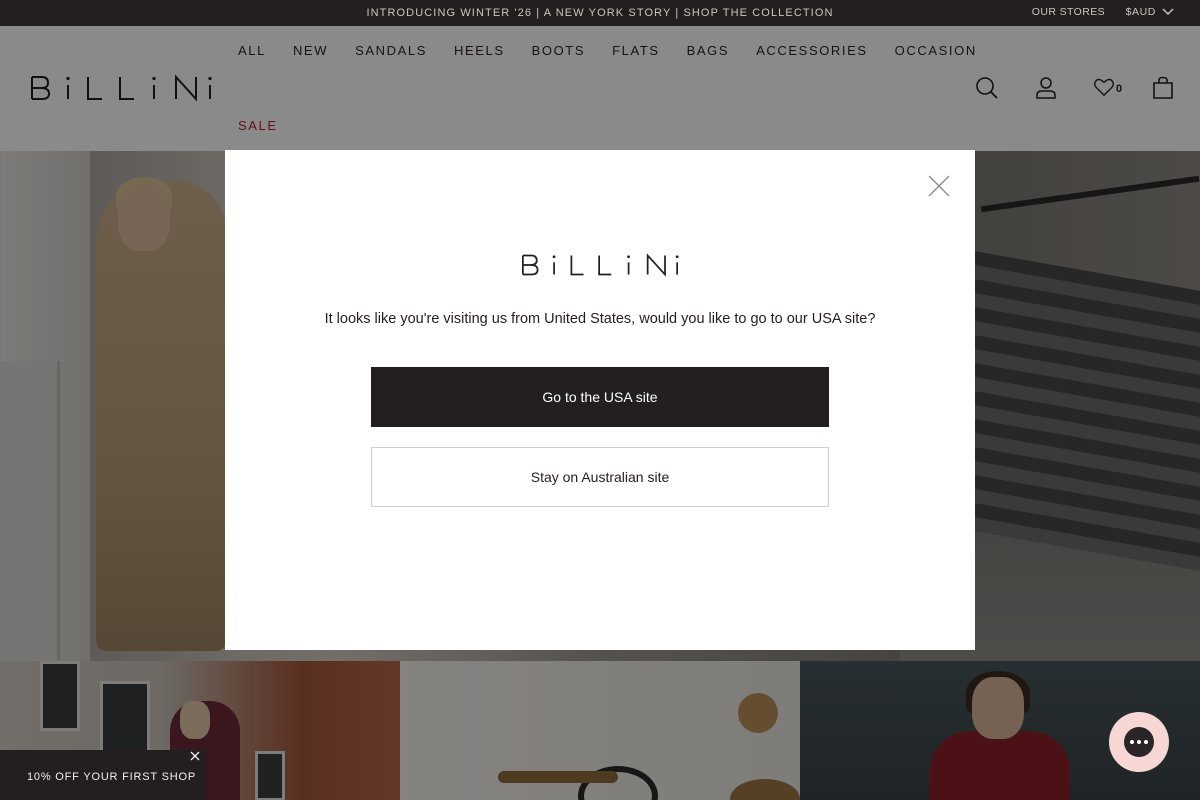  What do you see at coordinates (1068, 12) in the screenshot?
I see `our-stores-link: OUR STORES` at bounding box center [1068, 12].